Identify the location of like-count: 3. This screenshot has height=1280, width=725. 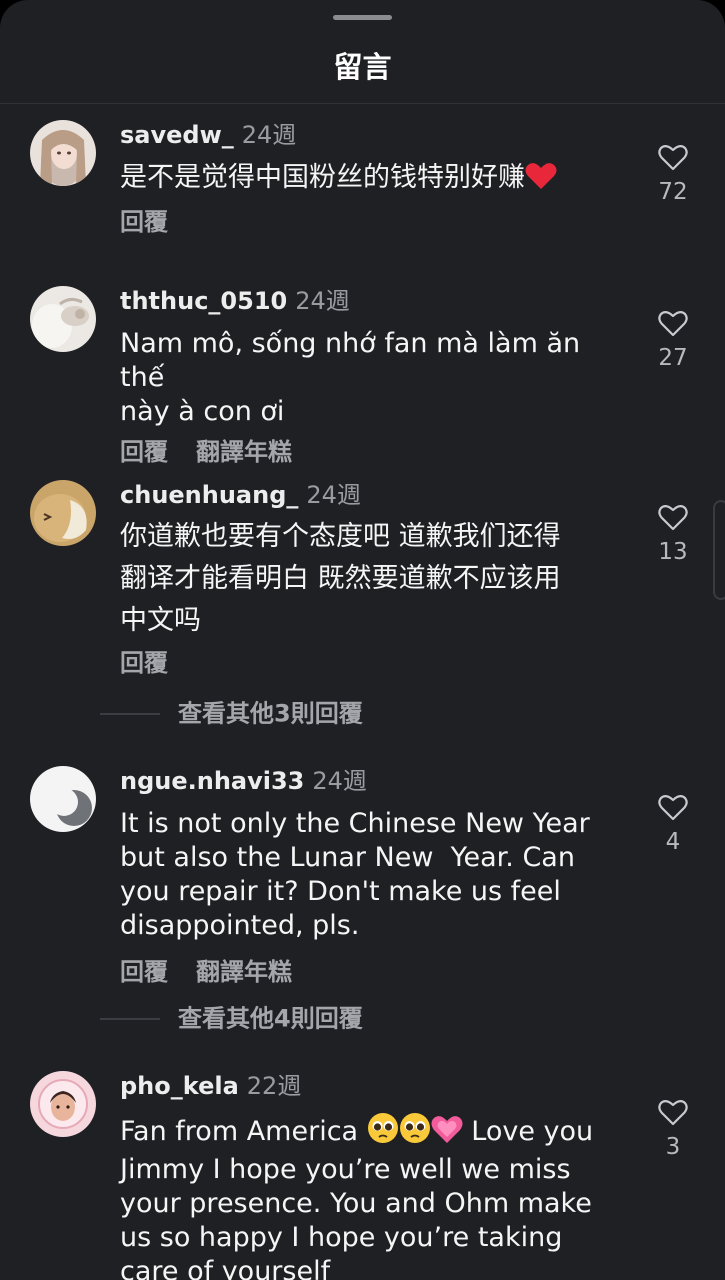
(673, 1147).